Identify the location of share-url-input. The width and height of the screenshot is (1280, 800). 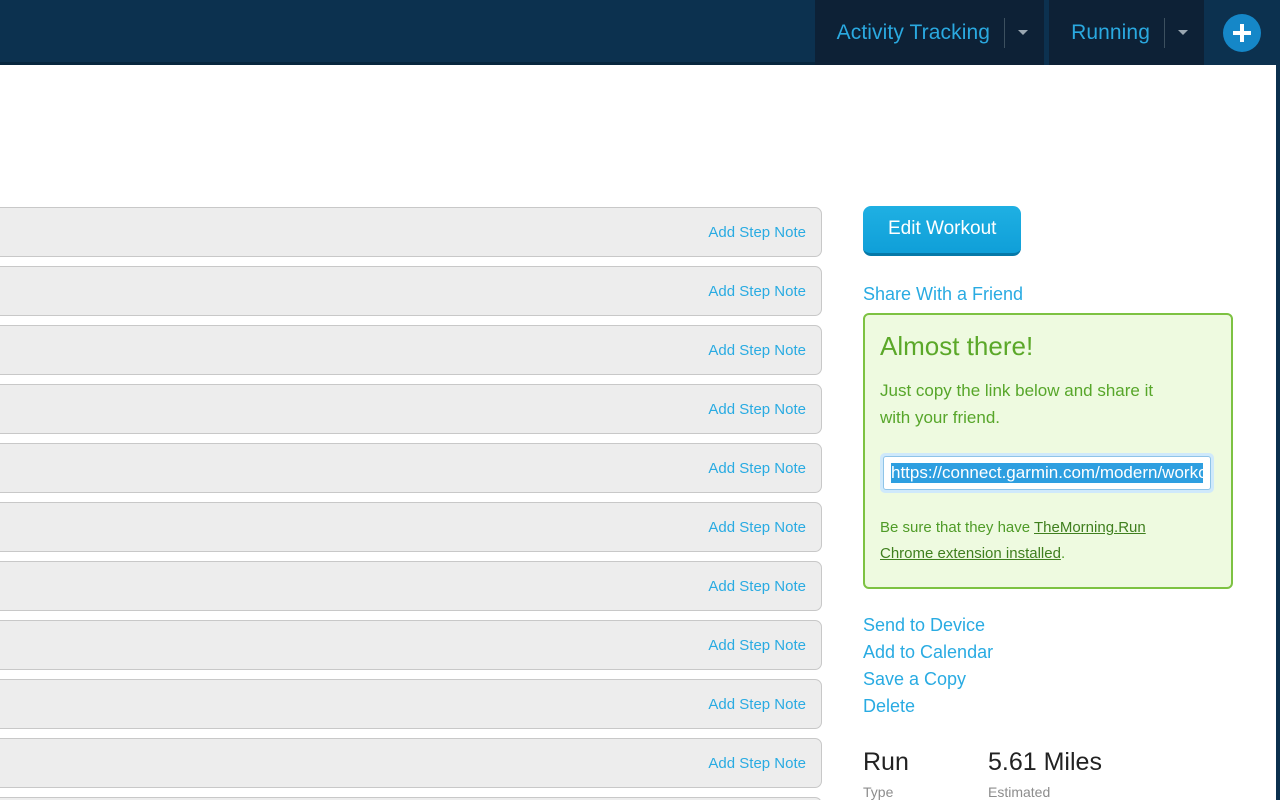
(1047, 472).